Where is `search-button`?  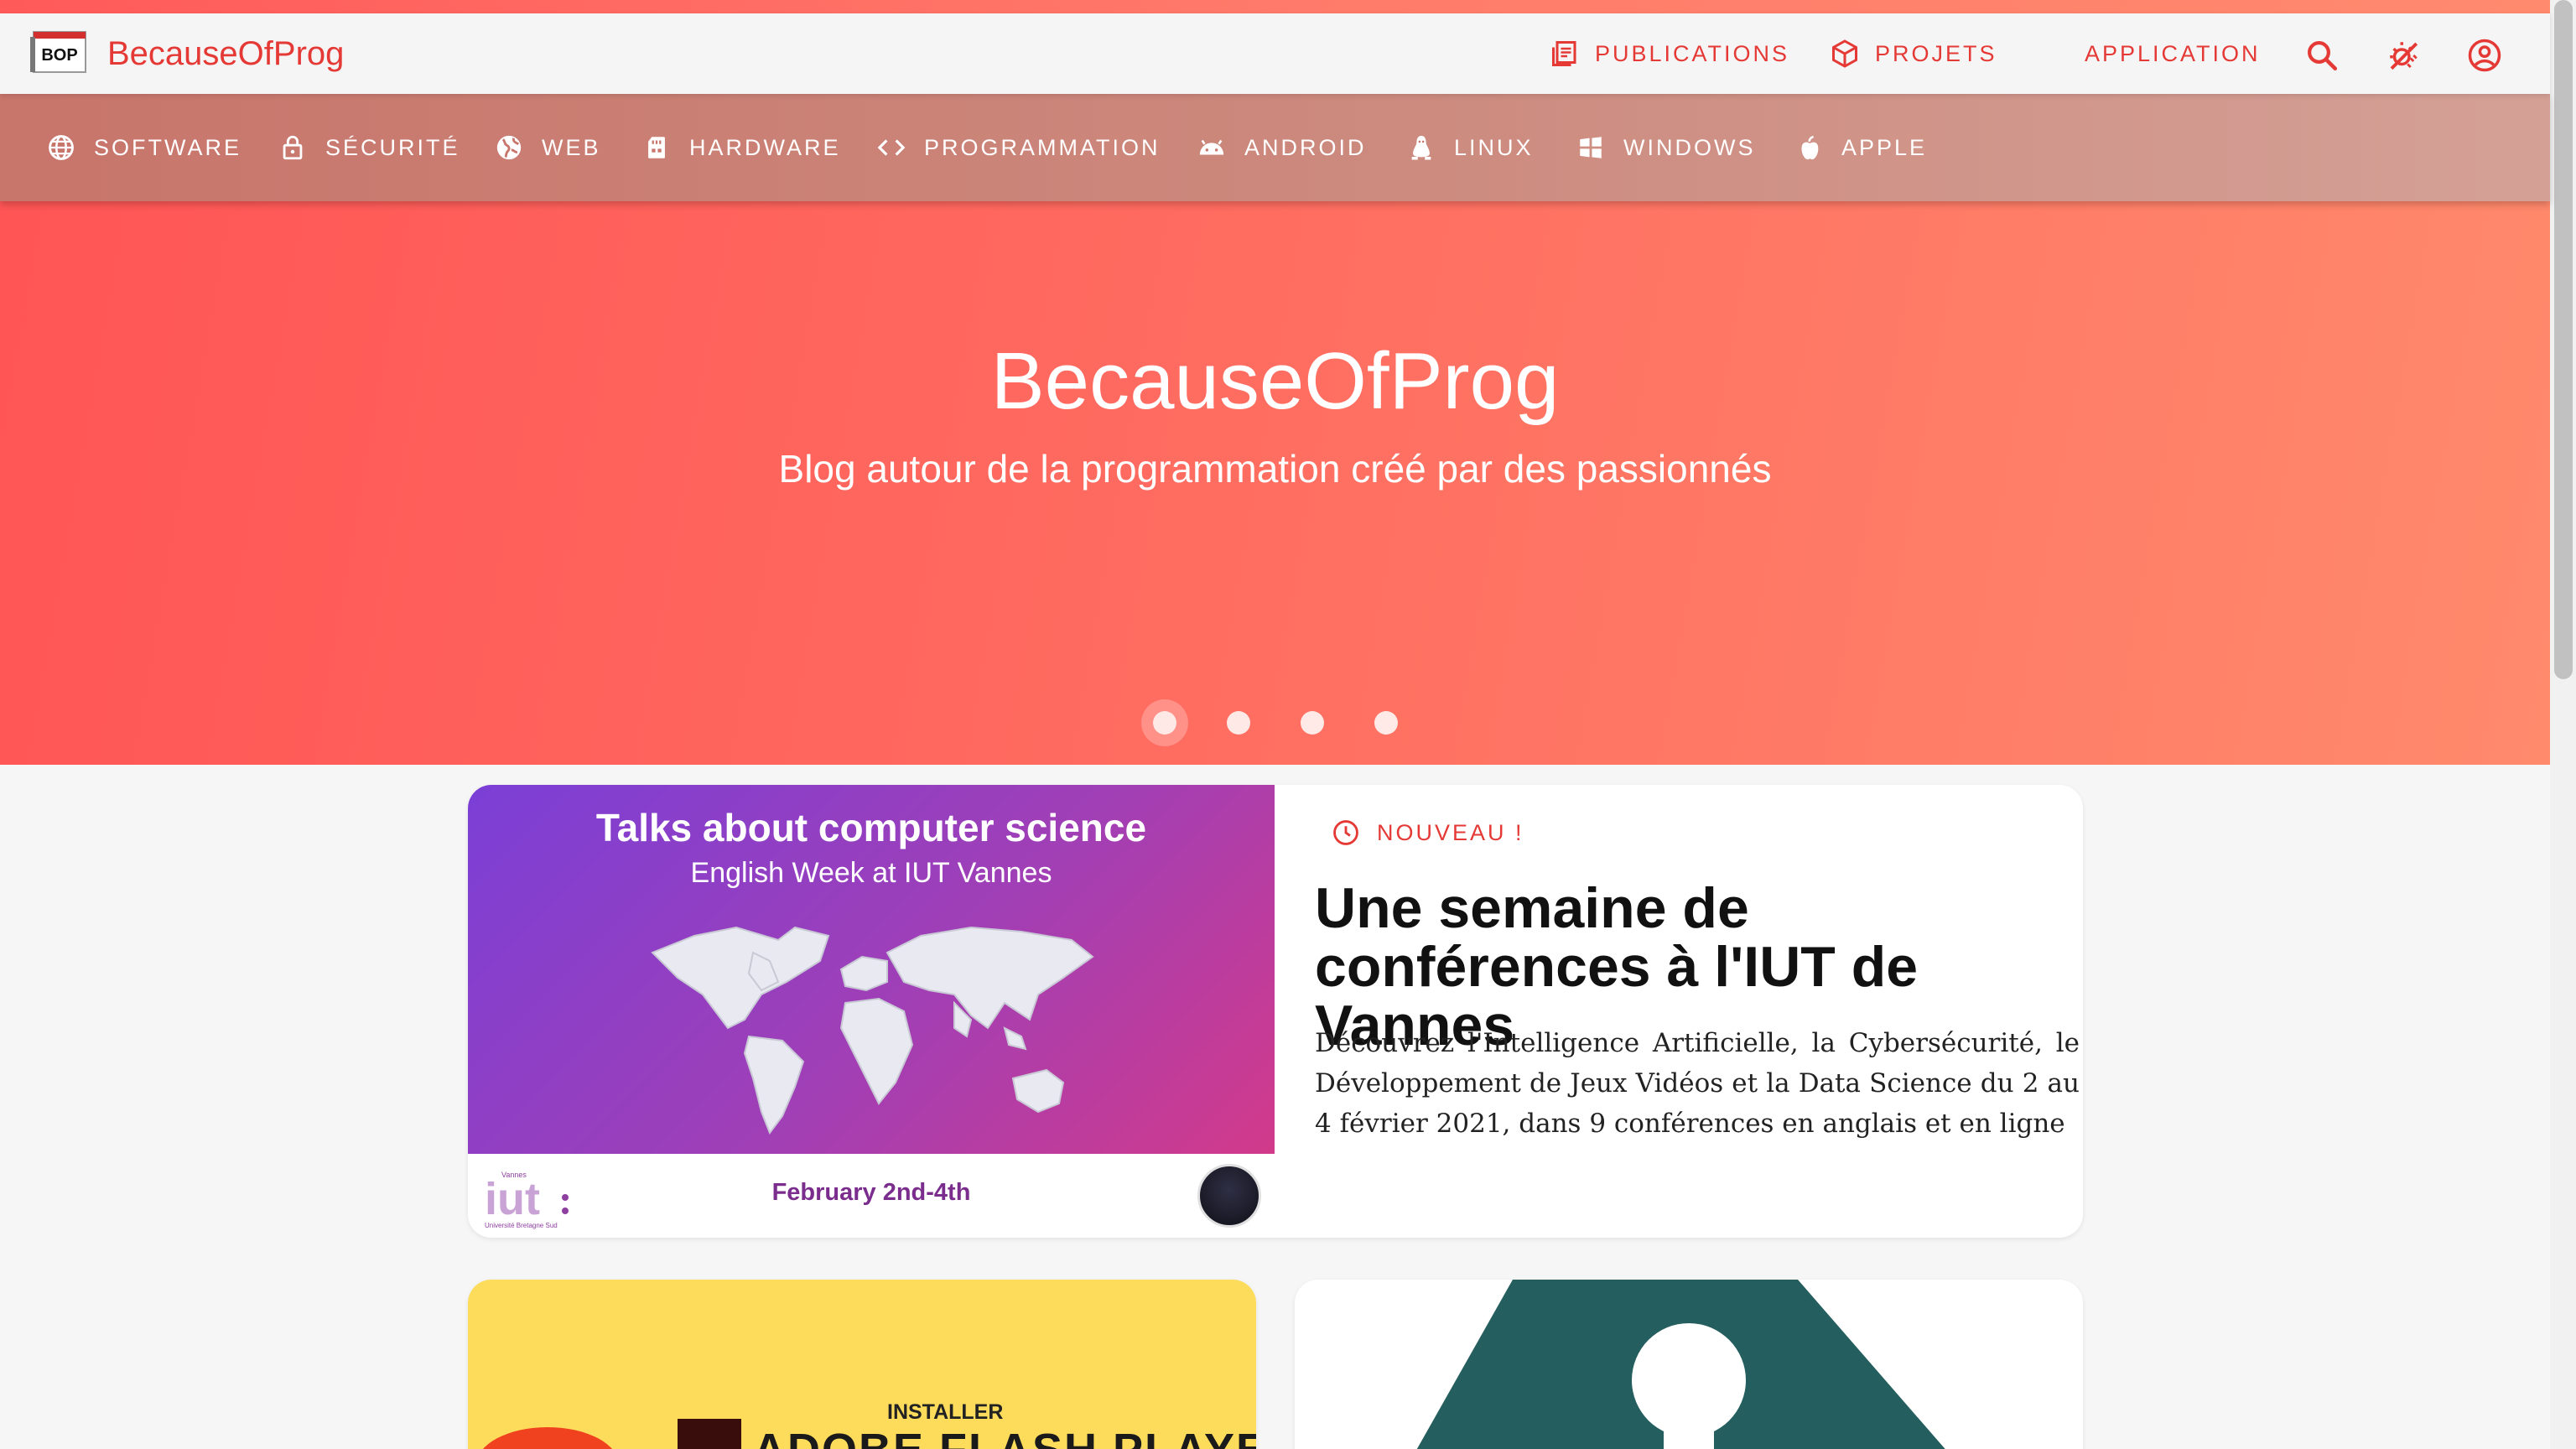
search-button is located at coordinates (2322, 55).